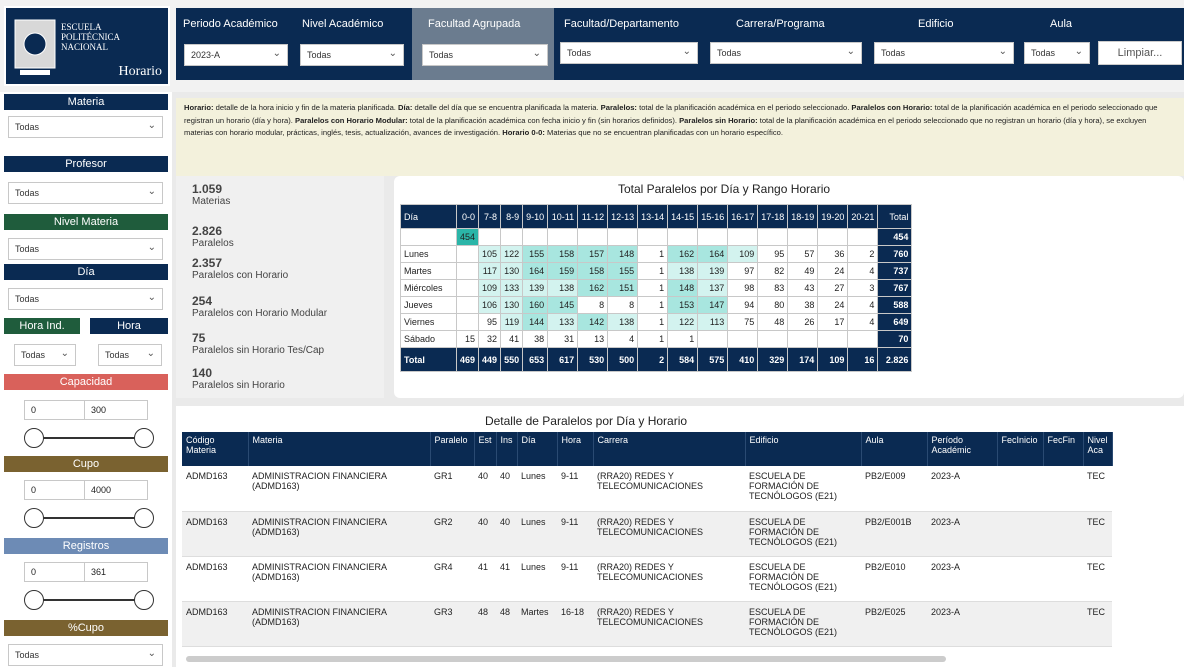  Describe the element at coordinates (537, 624) in the screenshot. I see `detail-cell: Martes` at that location.